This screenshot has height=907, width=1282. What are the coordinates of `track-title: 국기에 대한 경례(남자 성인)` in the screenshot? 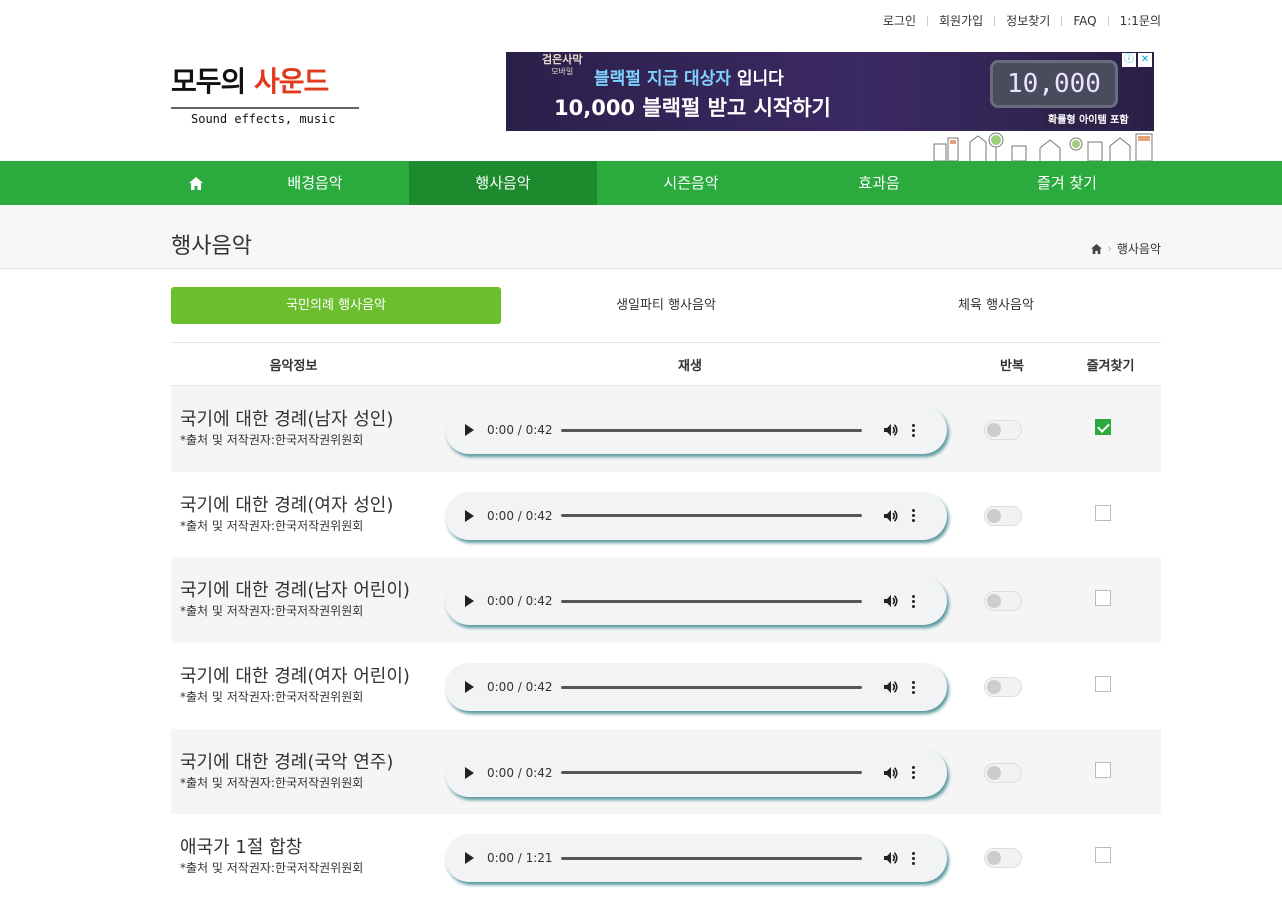 It's located at (287, 419).